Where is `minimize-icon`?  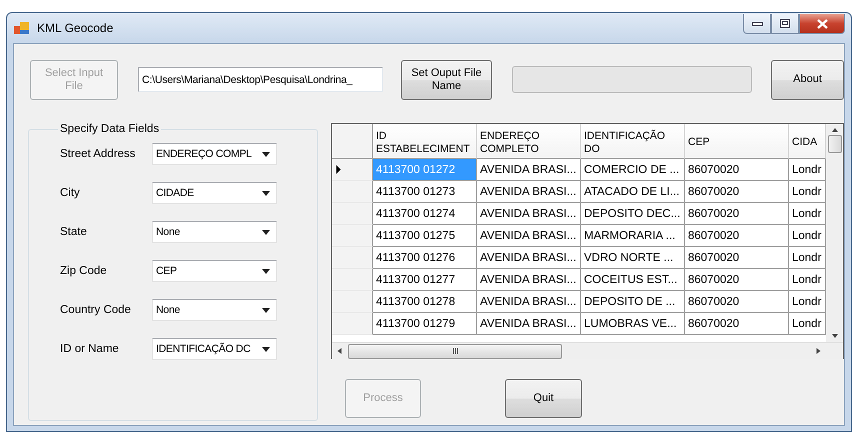
minimize-icon is located at coordinates (757, 24).